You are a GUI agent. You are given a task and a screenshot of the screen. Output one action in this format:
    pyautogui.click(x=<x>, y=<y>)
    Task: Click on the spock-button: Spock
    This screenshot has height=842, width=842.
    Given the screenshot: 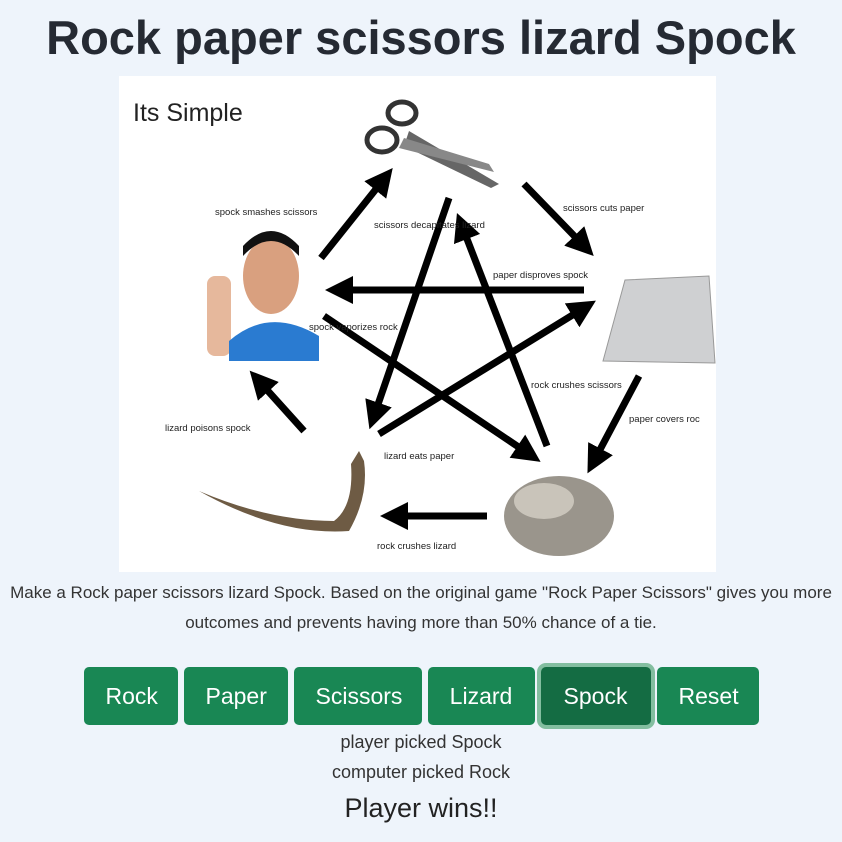 What is the action you would take?
    pyautogui.click(x=595, y=696)
    